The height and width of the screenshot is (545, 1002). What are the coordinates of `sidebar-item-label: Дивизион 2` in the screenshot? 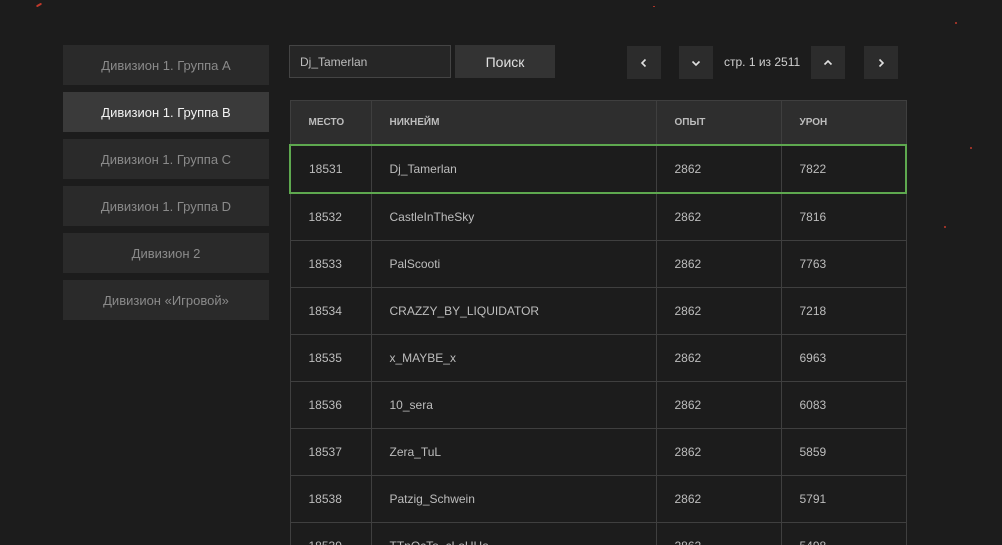 It's located at (166, 253).